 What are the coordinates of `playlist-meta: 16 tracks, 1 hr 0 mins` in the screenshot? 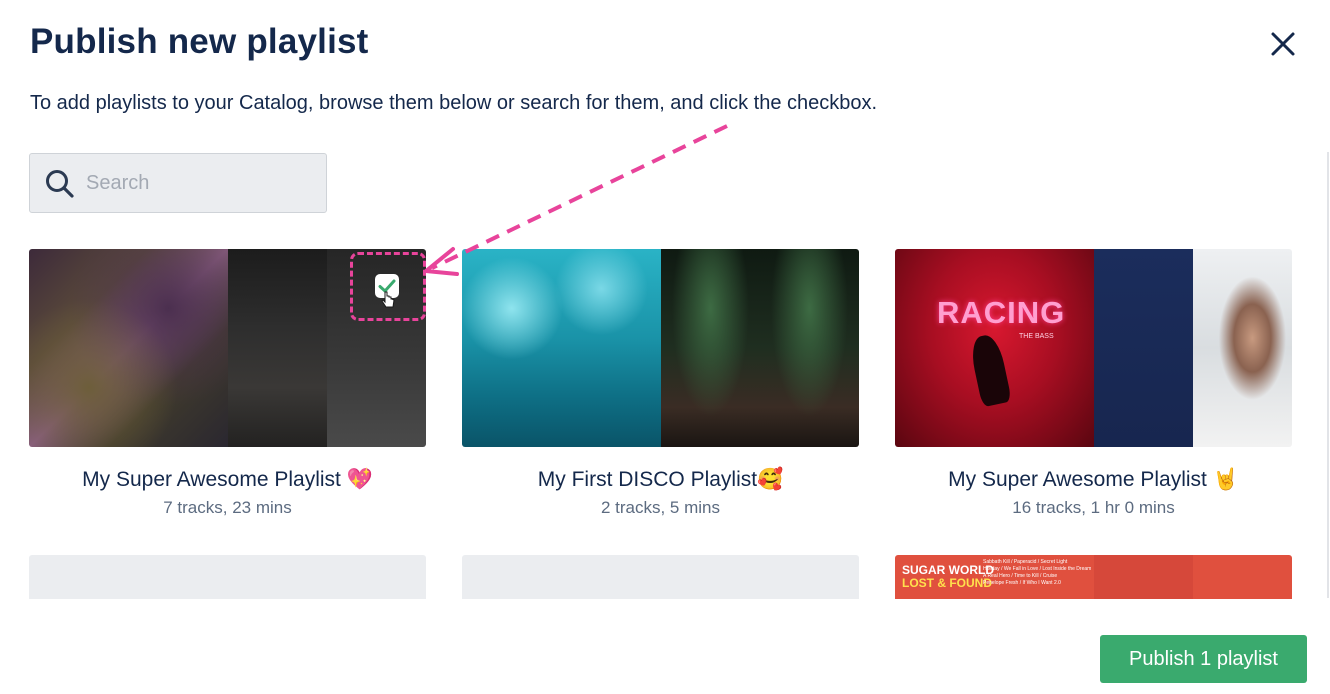 It's located at (1093, 507).